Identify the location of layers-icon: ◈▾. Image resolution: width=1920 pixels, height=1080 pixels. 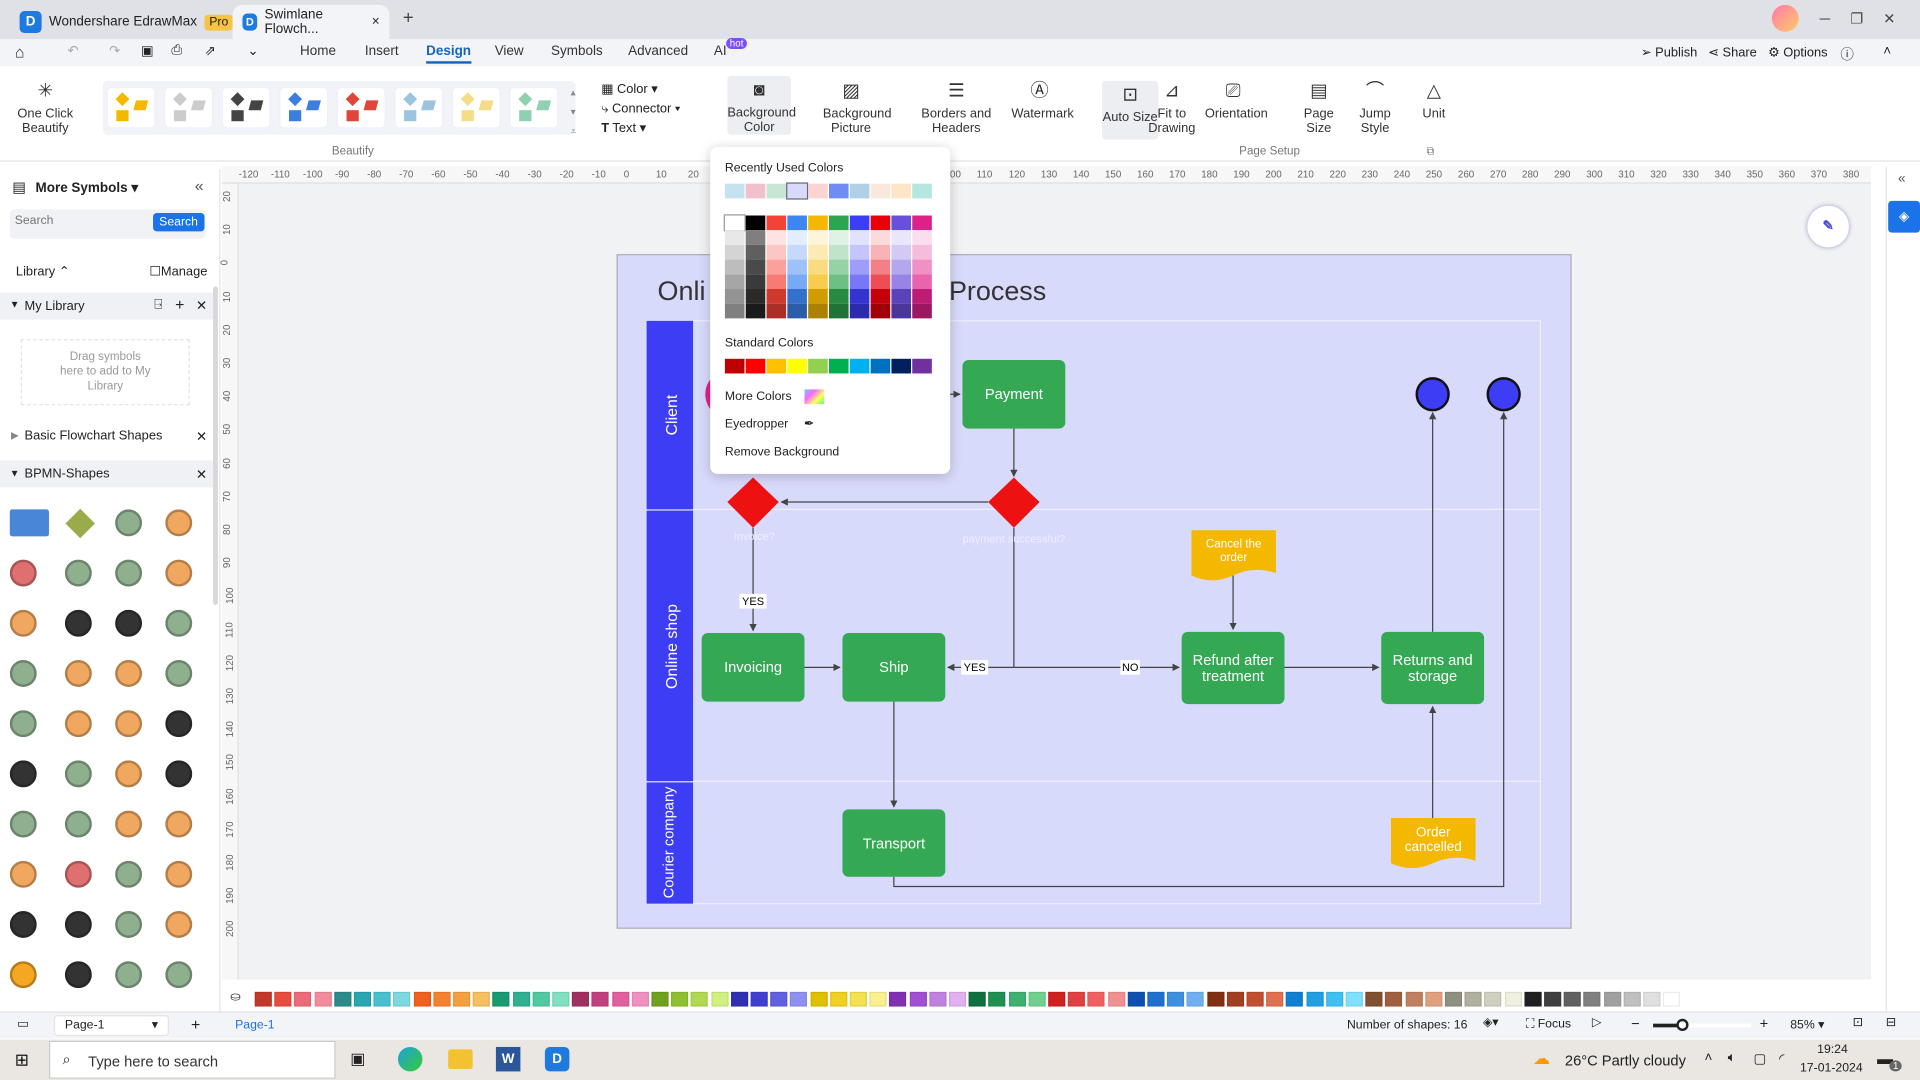
(1491, 1022).